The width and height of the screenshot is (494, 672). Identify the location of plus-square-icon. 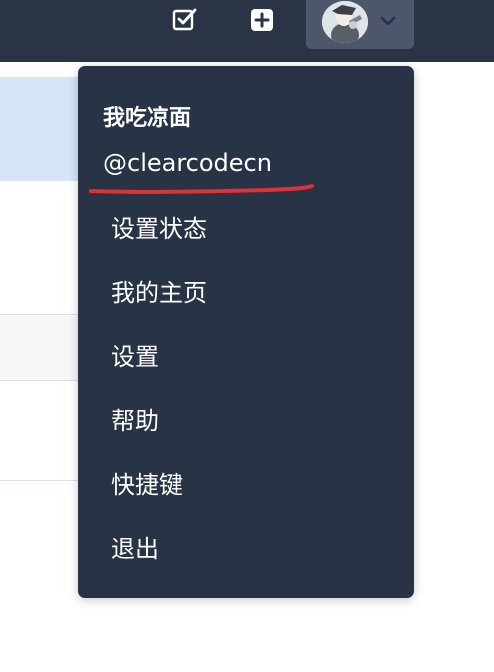
(262, 20).